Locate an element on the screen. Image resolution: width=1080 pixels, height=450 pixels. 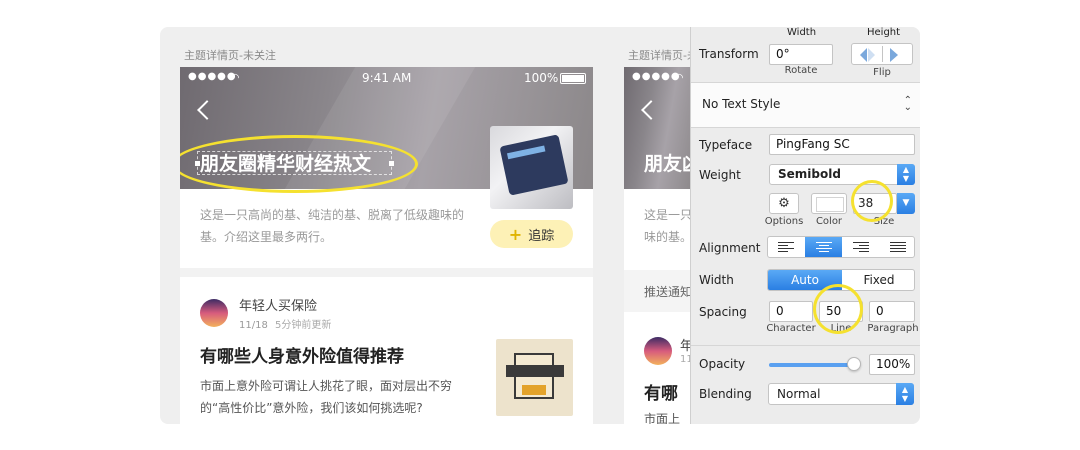
color-swatch is located at coordinates (829, 203).